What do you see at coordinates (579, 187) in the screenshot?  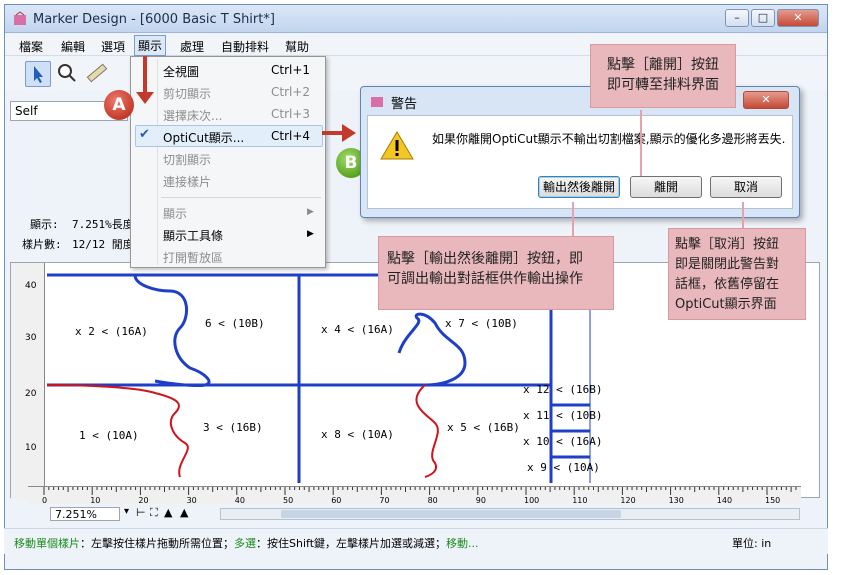 I see `export-and-leave-button: 輸出然後離開` at bounding box center [579, 187].